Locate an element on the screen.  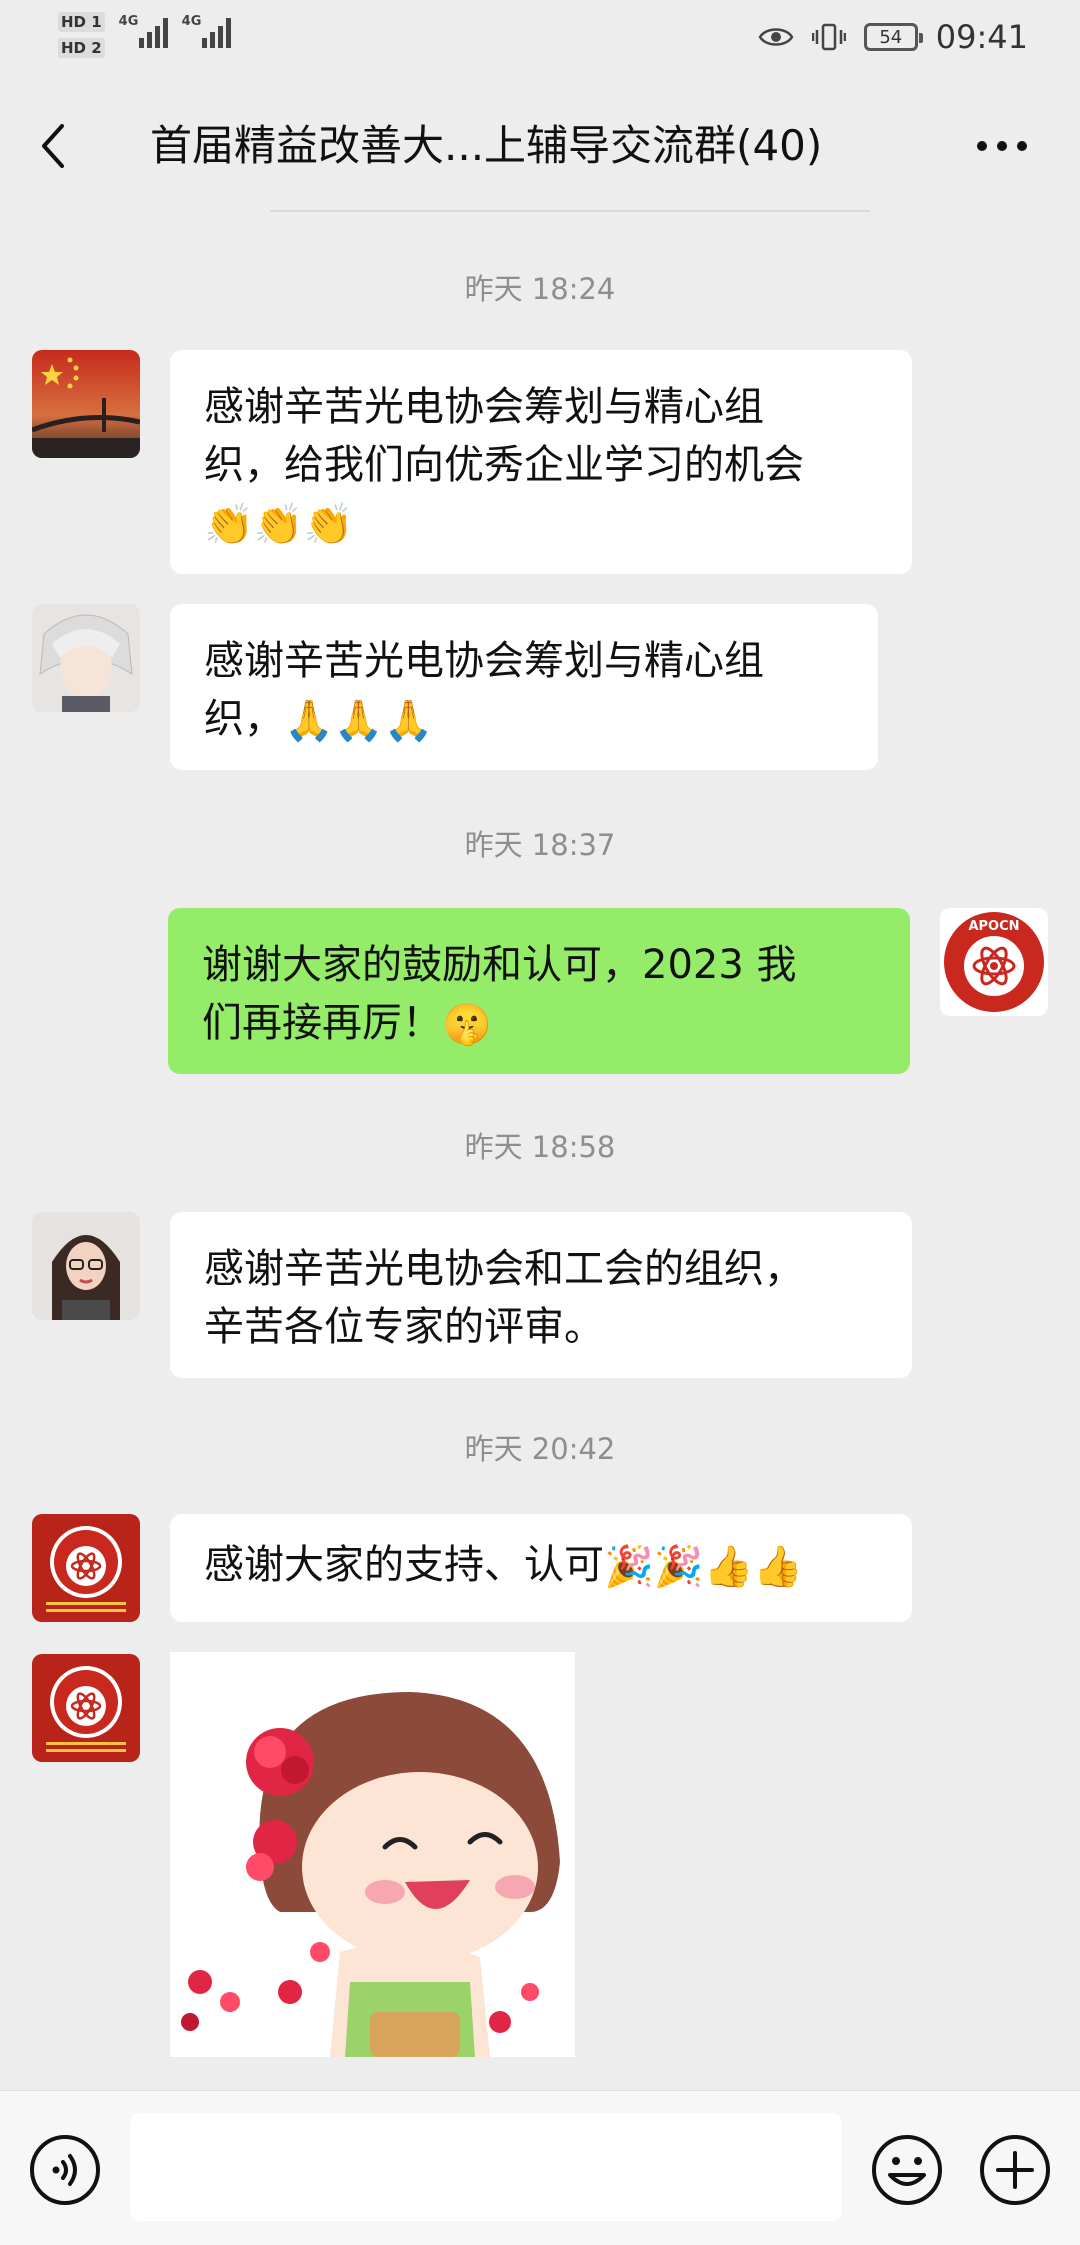
message-bubble: 感谢辛苦光电协会筹划与精心组 织，🙏🙏🙏 is located at coordinates (524, 687).